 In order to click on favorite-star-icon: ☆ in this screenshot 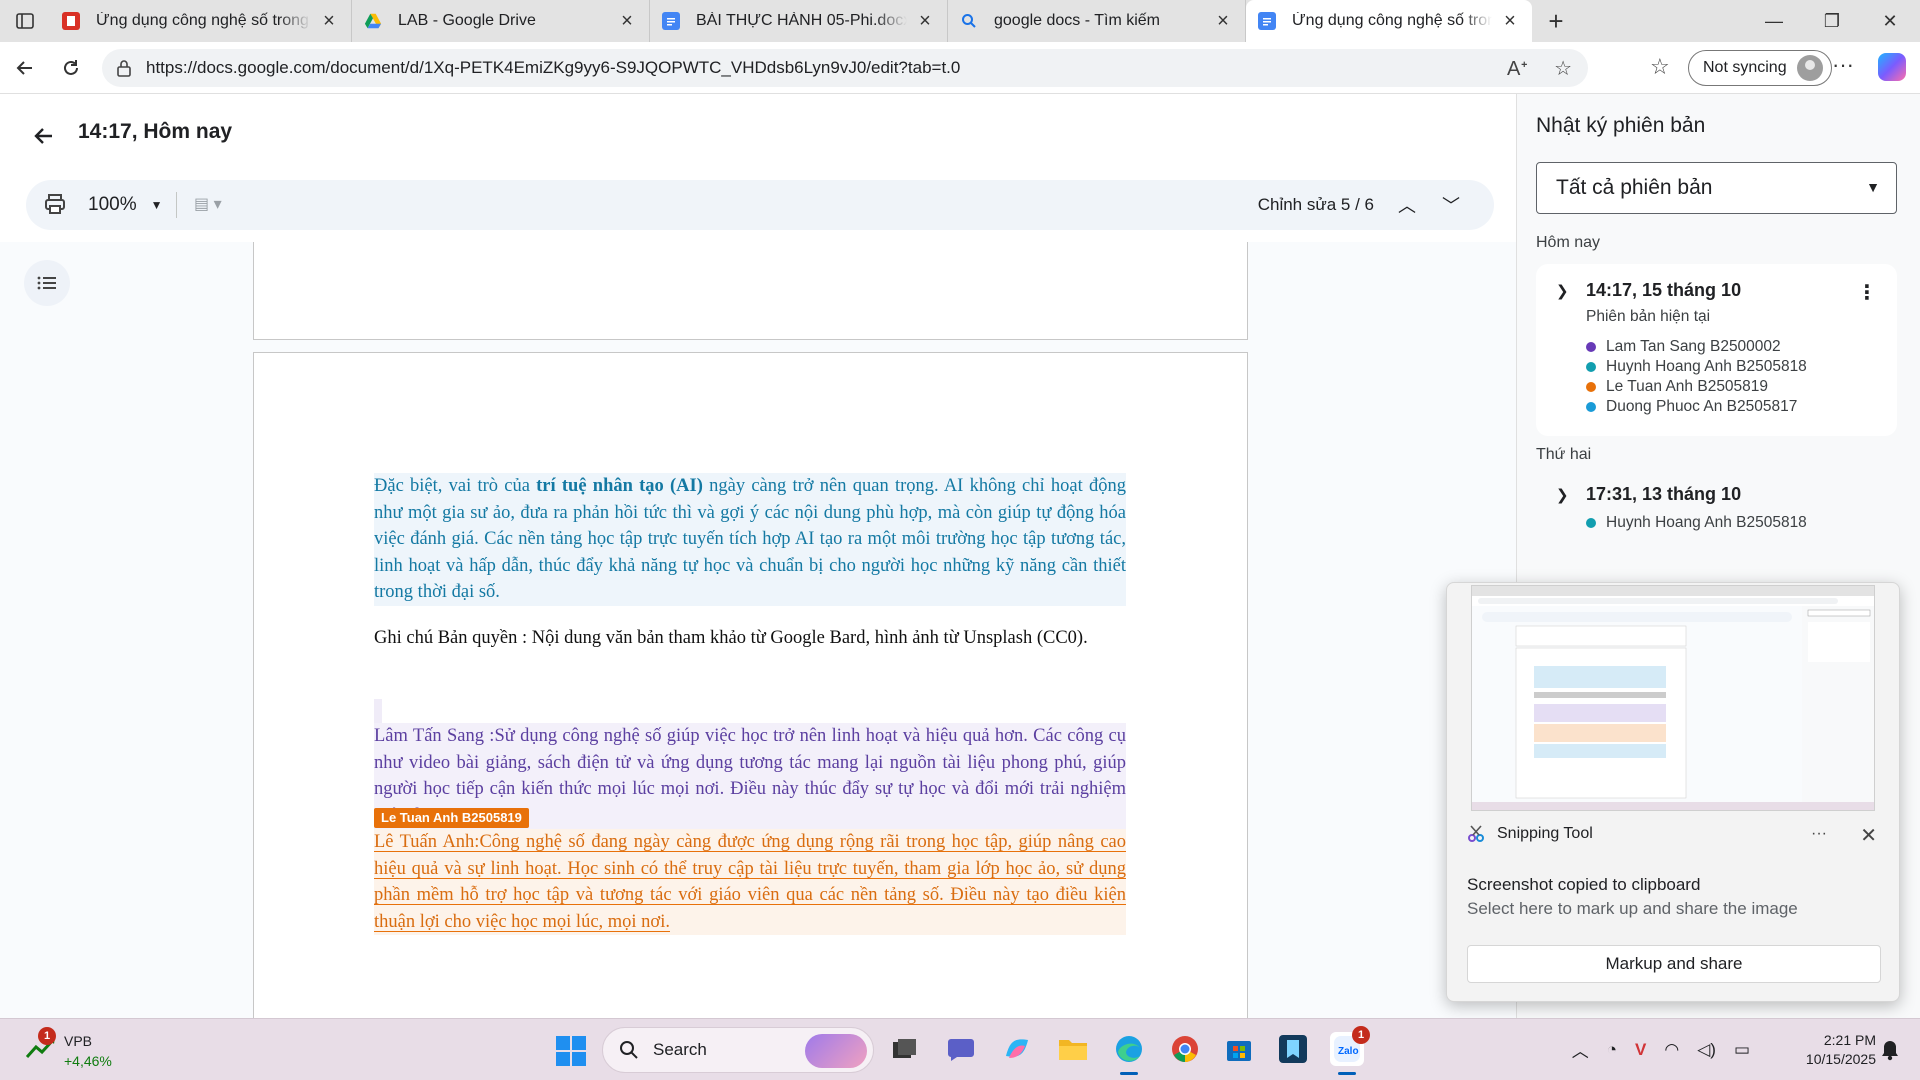, I will do `click(1563, 68)`.